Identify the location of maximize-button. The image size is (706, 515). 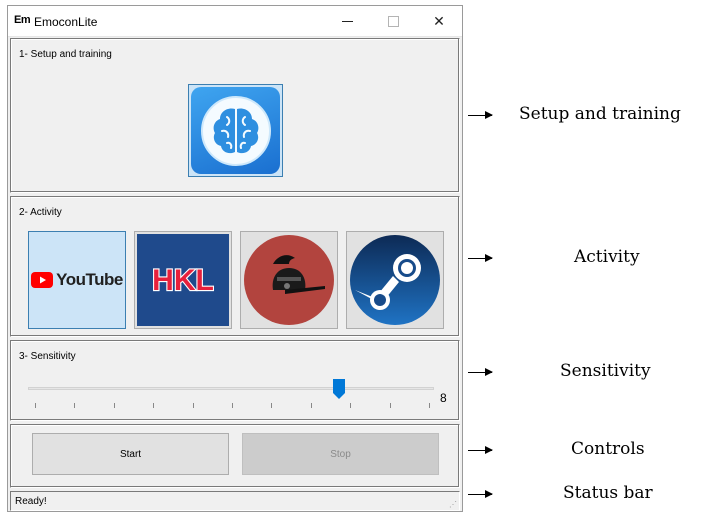
(393, 21).